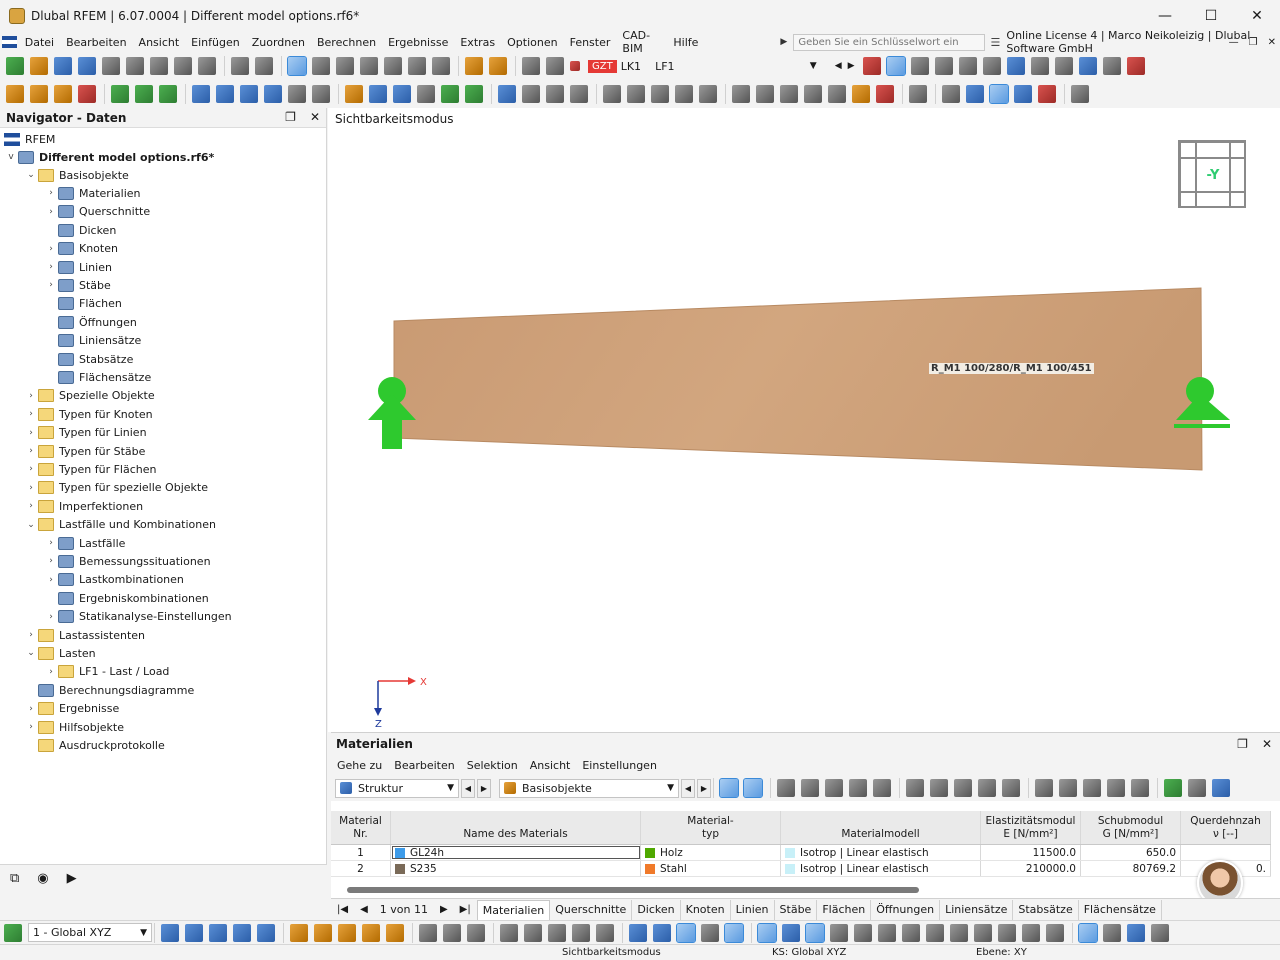 This screenshot has height=960, width=1280. What do you see at coordinates (92, 341) in the screenshot?
I see `tree-item: Liniensätze` at bounding box center [92, 341].